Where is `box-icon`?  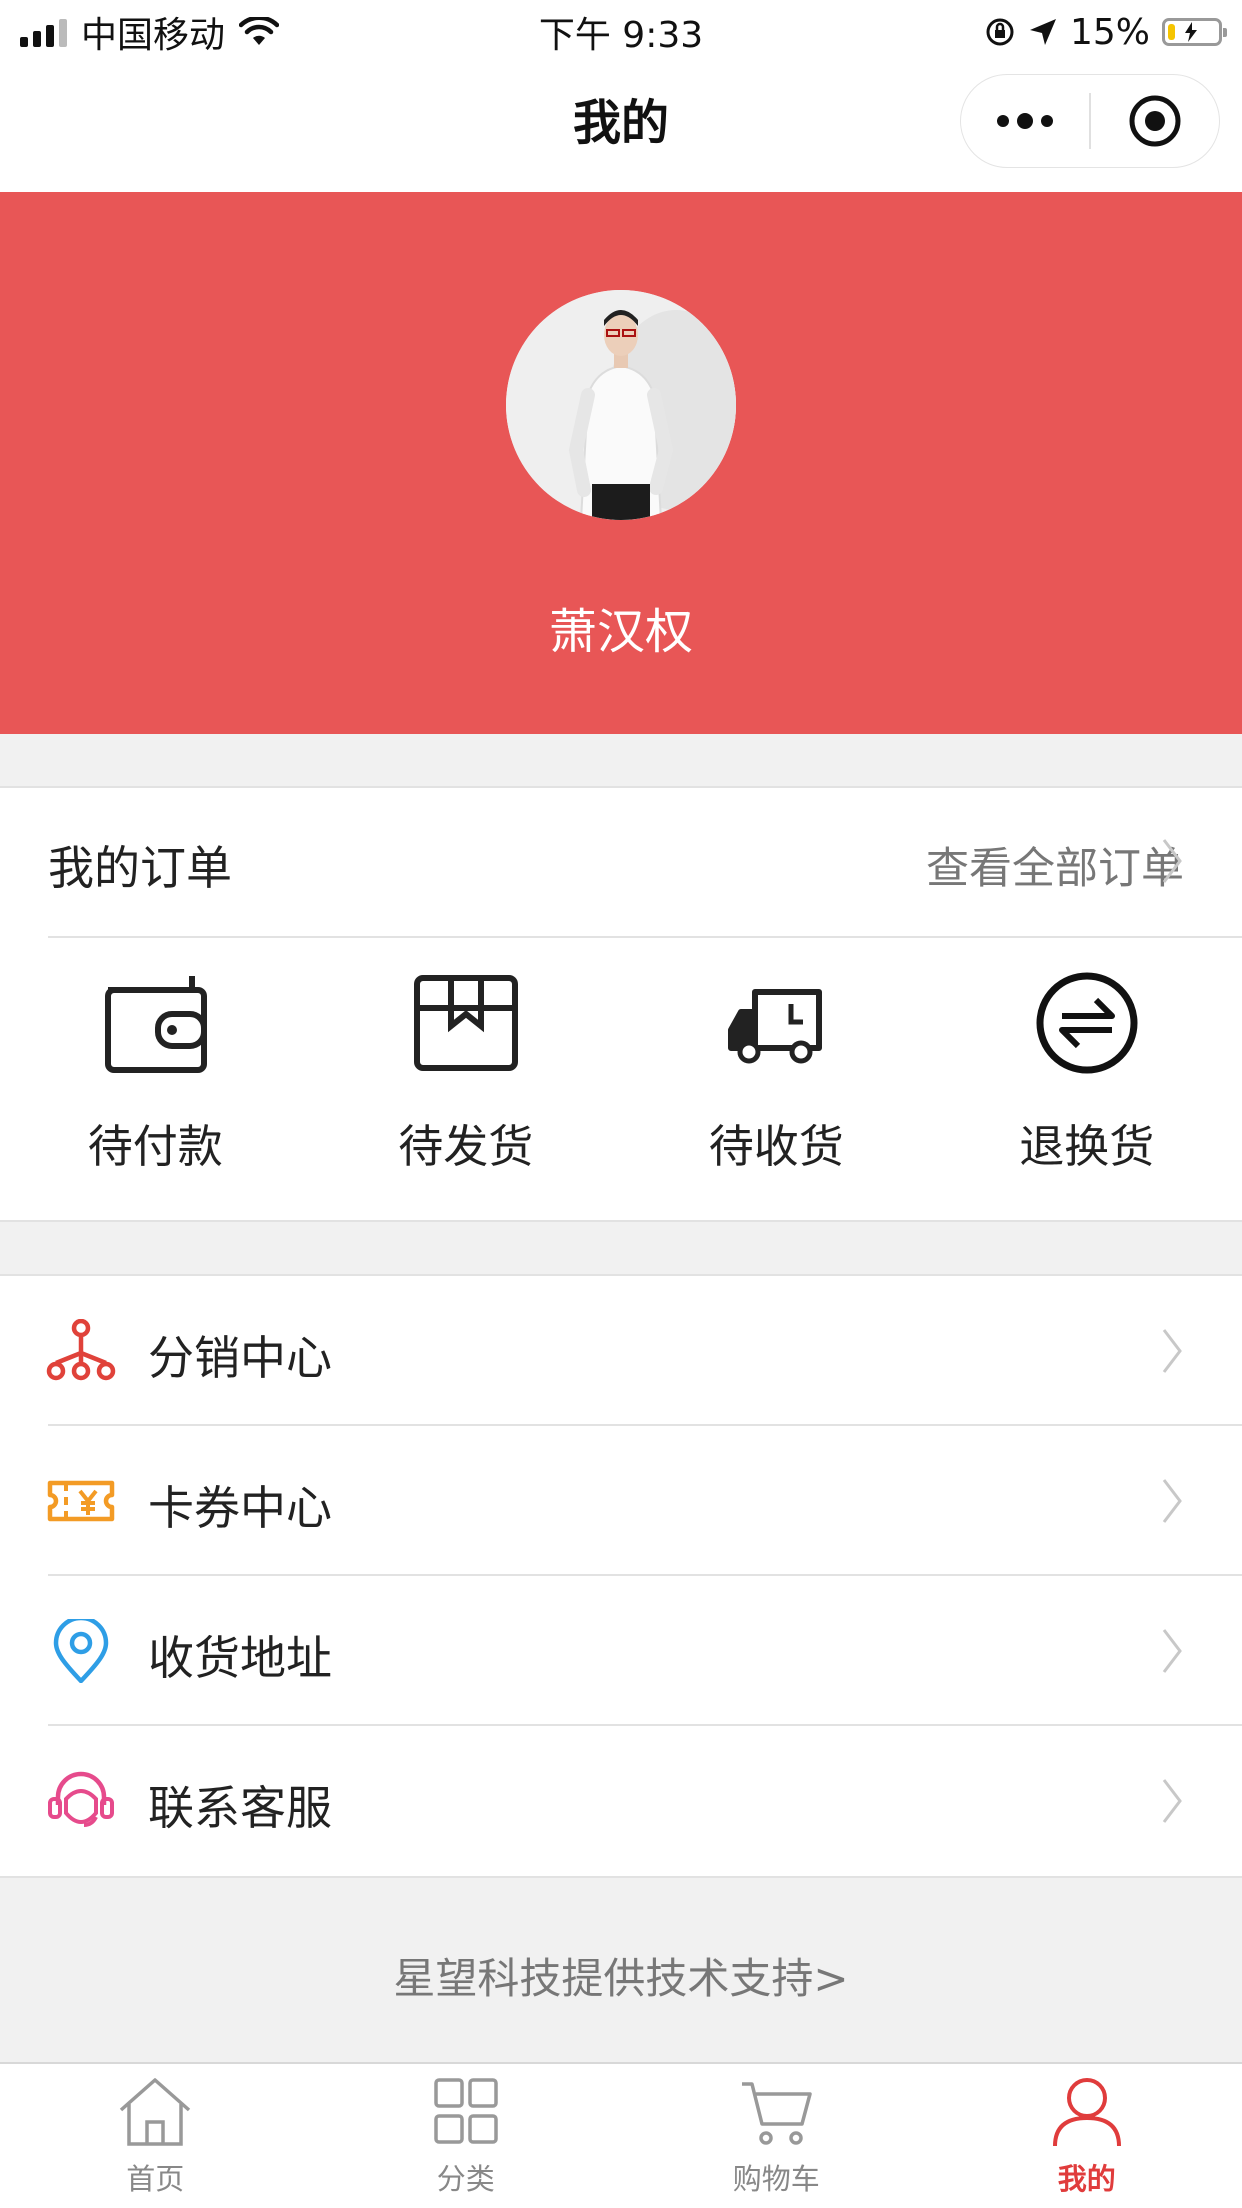 box-icon is located at coordinates (465, 1023).